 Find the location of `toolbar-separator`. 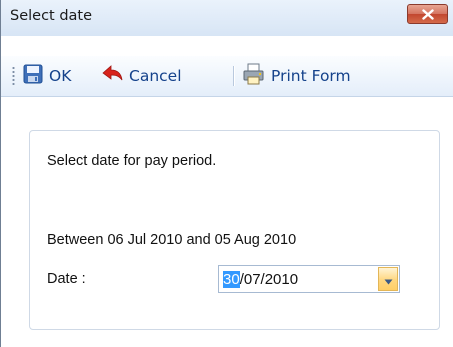

toolbar-separator is located at coordinates (234, 76).